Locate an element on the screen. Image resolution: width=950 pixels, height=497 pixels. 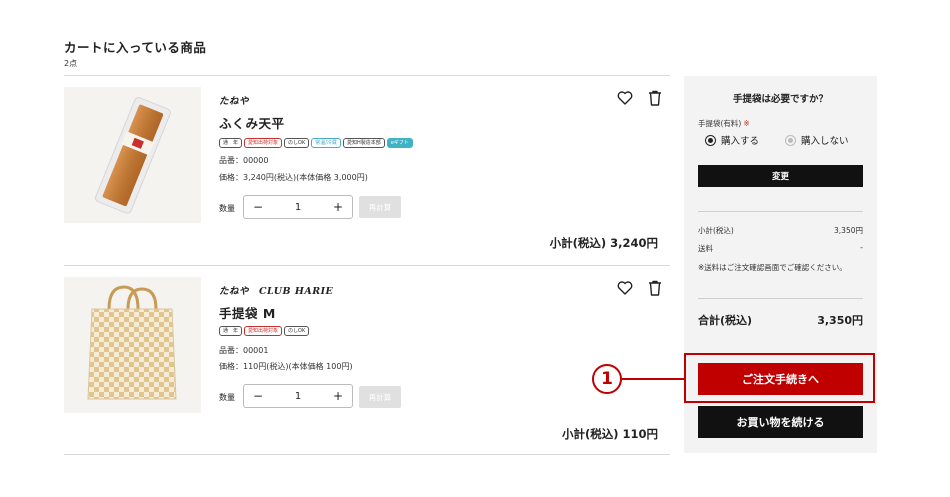
tag-egift: eギフト is located at coordinates (399, 143).